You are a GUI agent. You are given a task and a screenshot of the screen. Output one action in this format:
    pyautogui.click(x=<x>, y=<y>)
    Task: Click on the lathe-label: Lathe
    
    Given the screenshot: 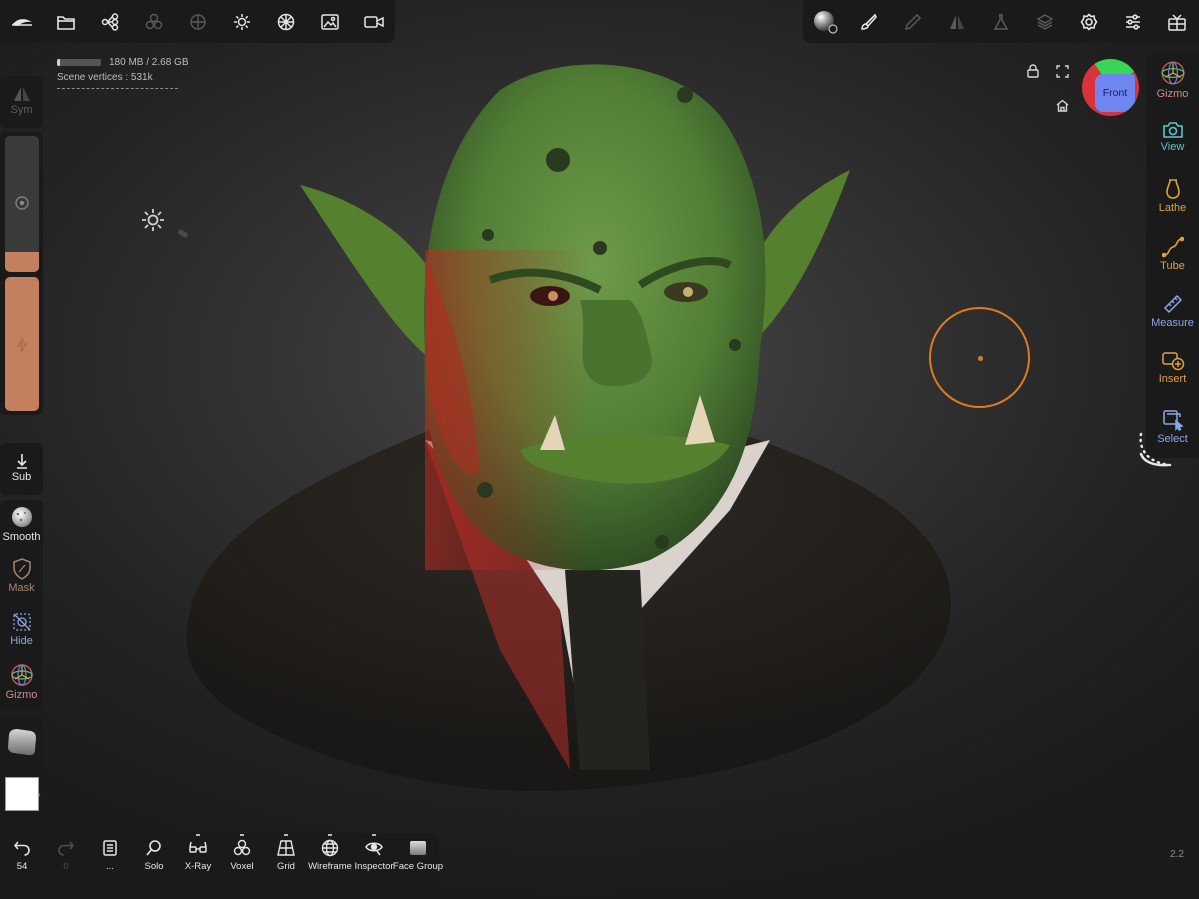 What is the action you would take?
    pyautogui.click(x=1172, y=208)
    